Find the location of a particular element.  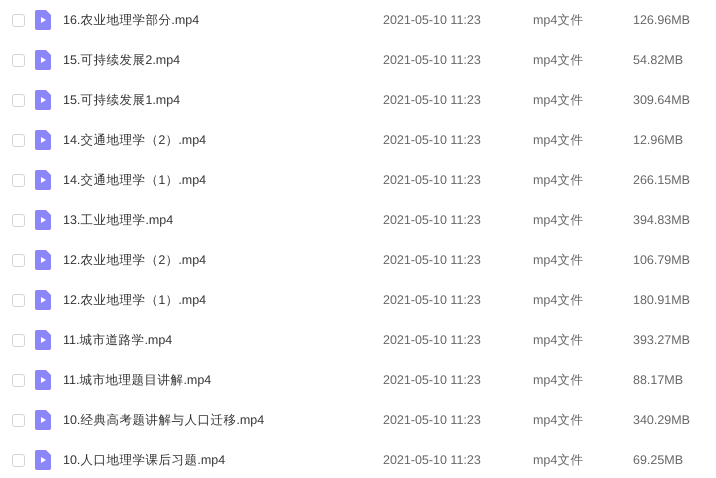

file-size: 180.91MB is located at coordinates (661, 300).